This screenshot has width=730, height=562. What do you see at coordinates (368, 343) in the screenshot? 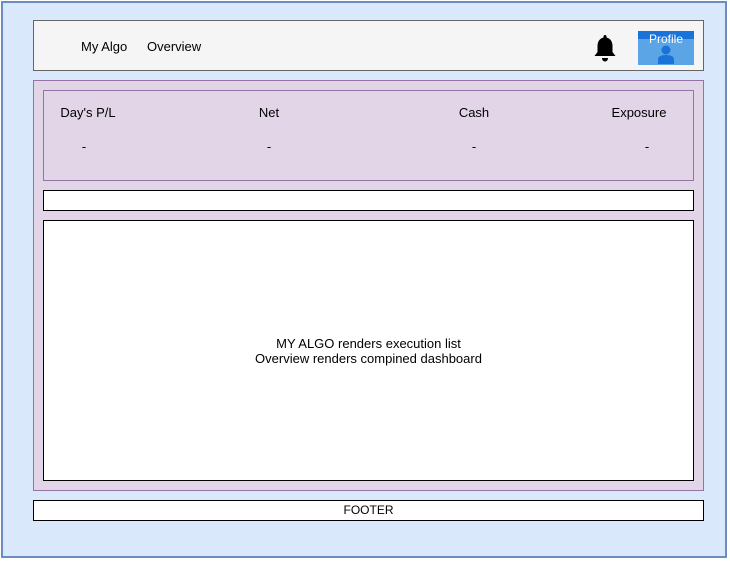
I see `content-line-1: MY ALGO renders execution list` at bounding box center [368, 343].